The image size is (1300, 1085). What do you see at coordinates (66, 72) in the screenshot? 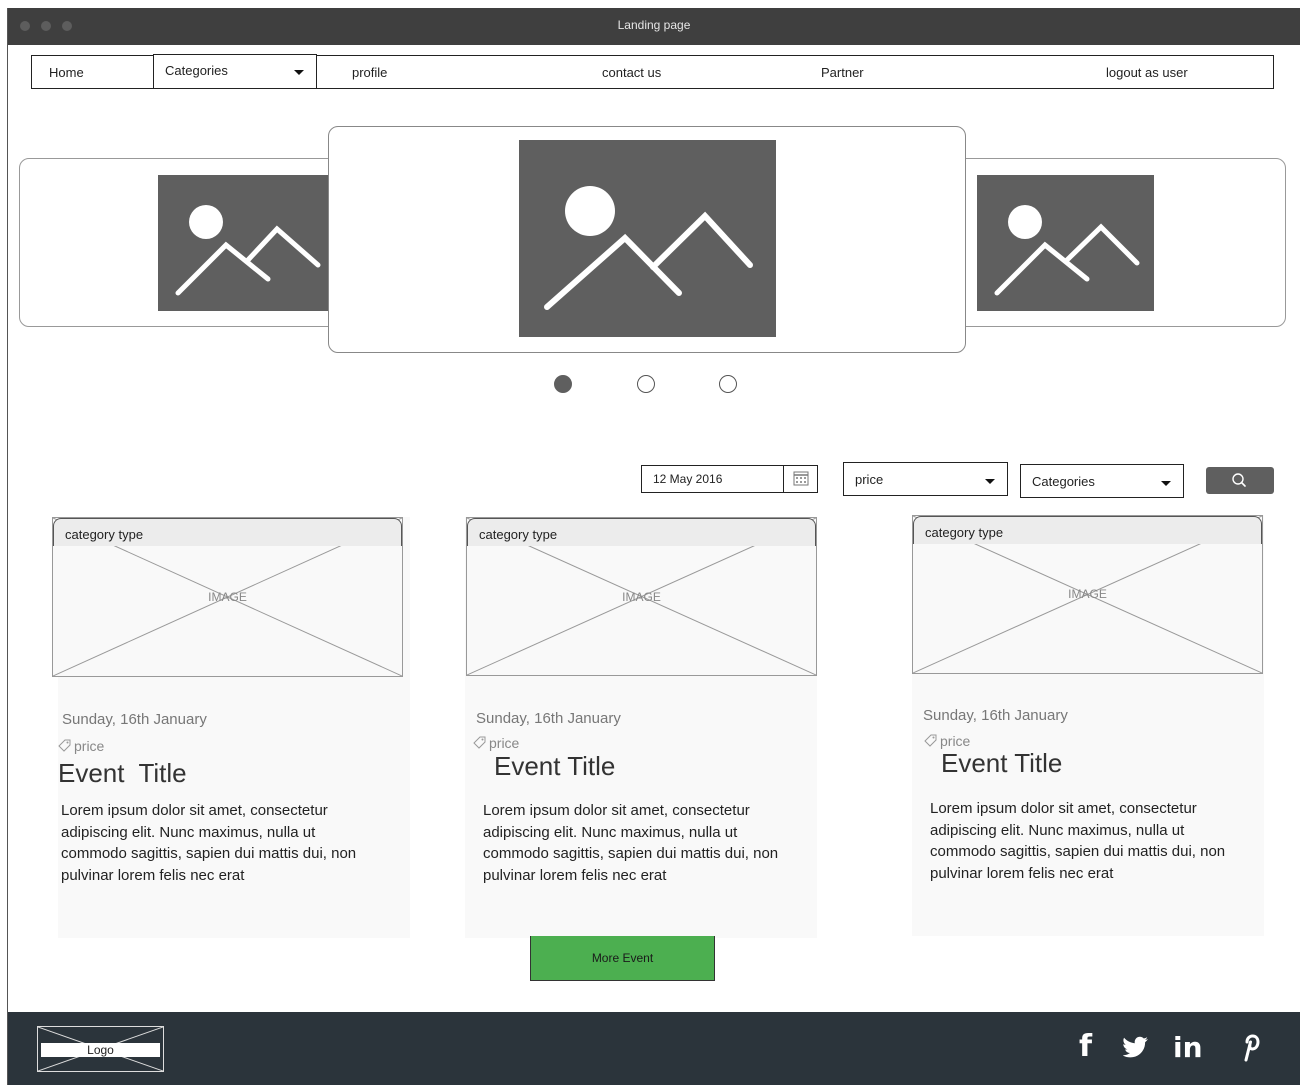
I see `nav-home: Home` at bounding box center [66, 72].